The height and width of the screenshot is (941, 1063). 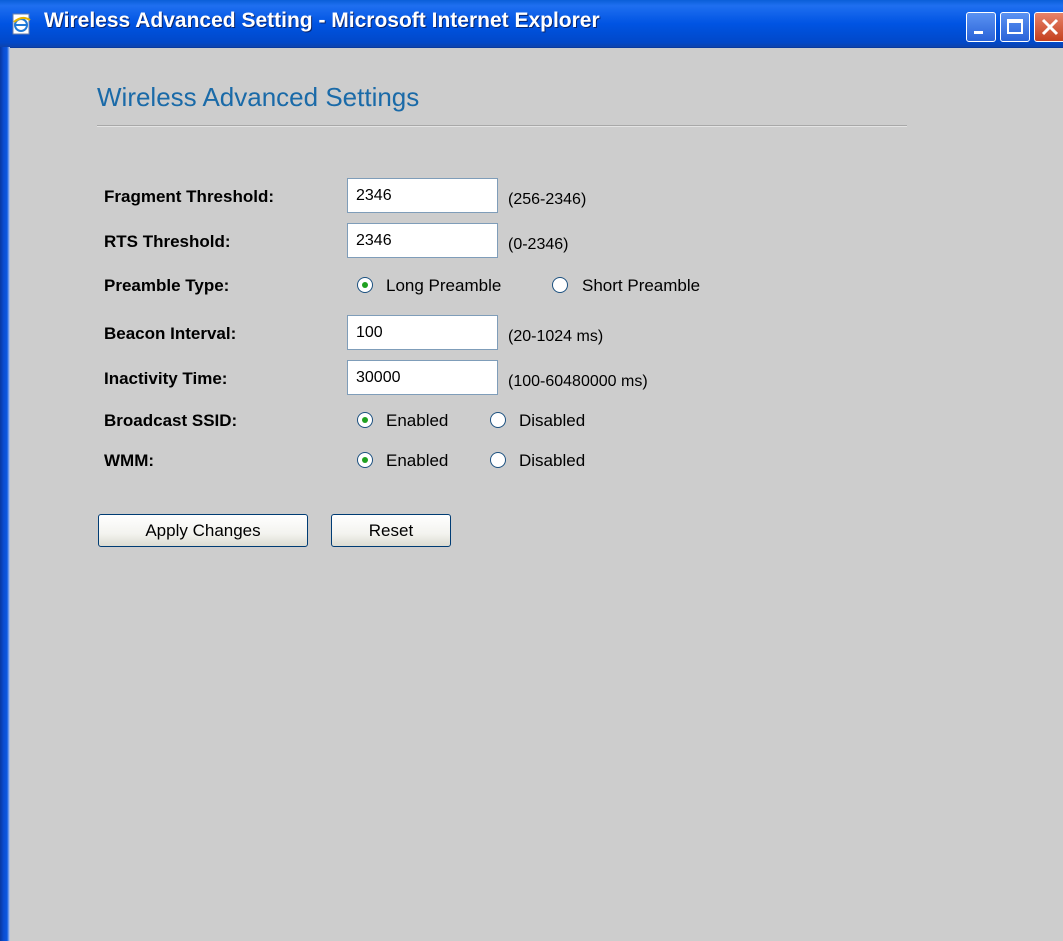 I want to click on radio-broadcast-enabled, so click(x=365, y=420).